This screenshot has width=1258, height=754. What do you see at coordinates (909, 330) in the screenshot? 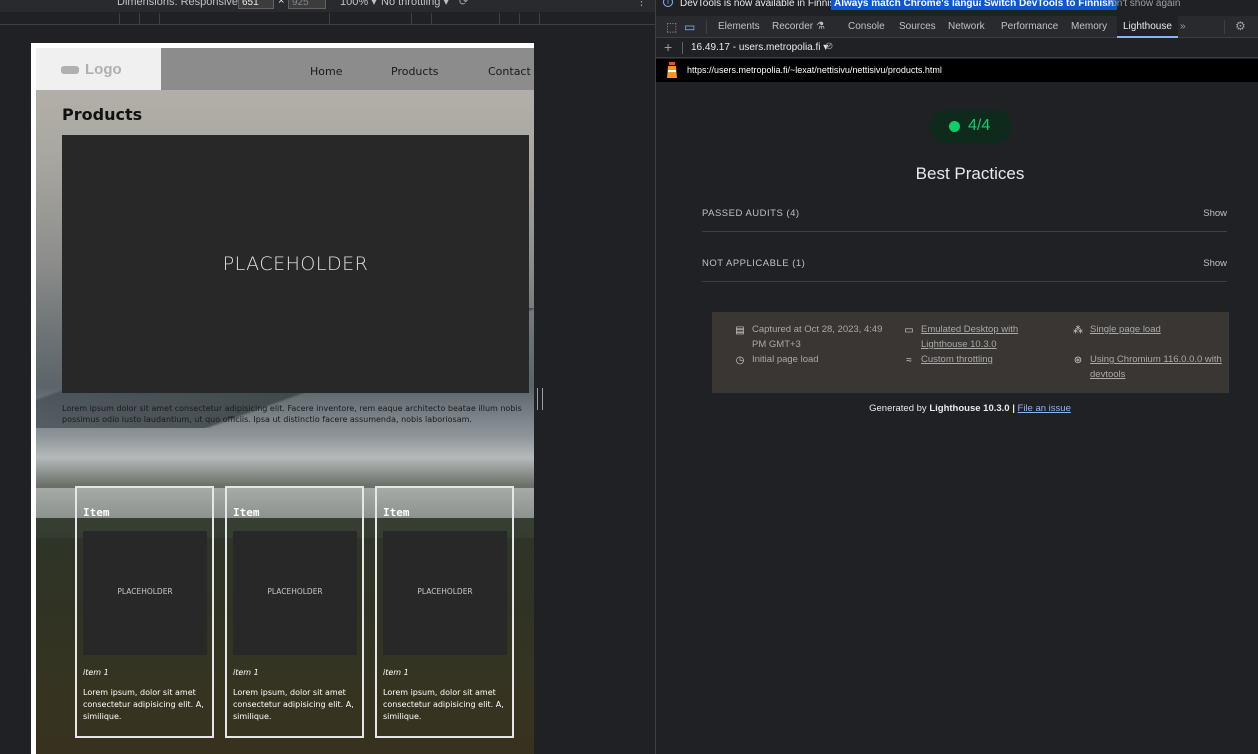
I see `desktop-icon: ▭` at bounding box center [909, 330].